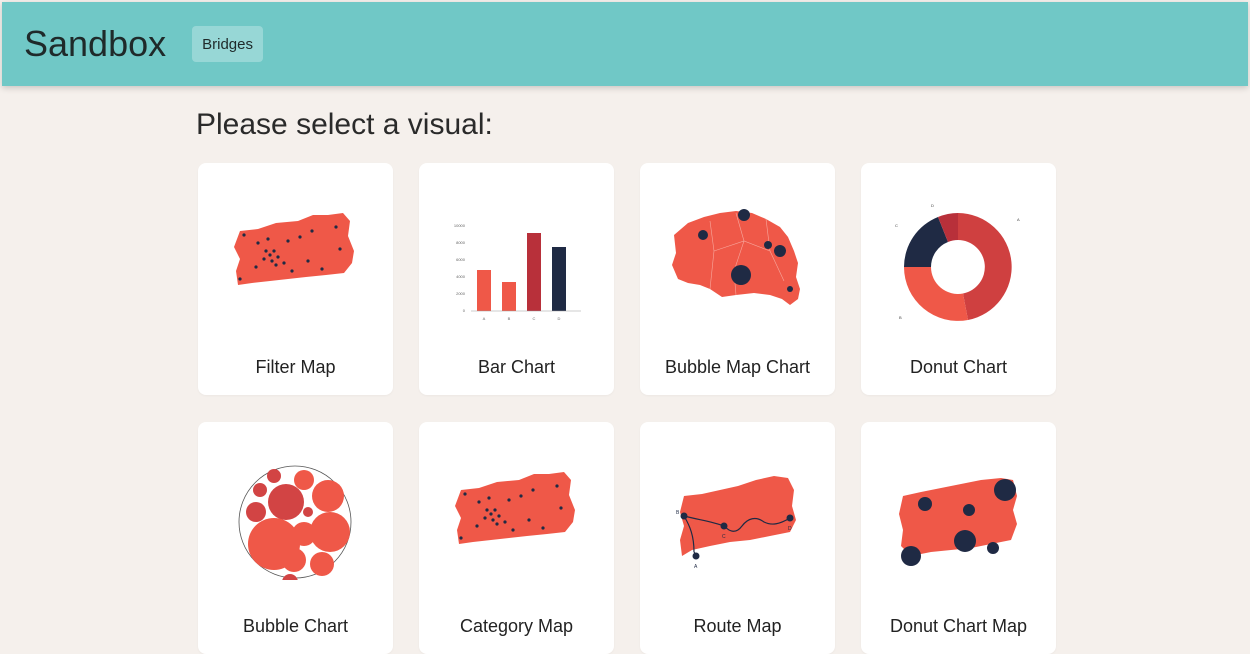 The image size is (1250, 654). I want to click on visual-label: Category Map, so click(516, 626).